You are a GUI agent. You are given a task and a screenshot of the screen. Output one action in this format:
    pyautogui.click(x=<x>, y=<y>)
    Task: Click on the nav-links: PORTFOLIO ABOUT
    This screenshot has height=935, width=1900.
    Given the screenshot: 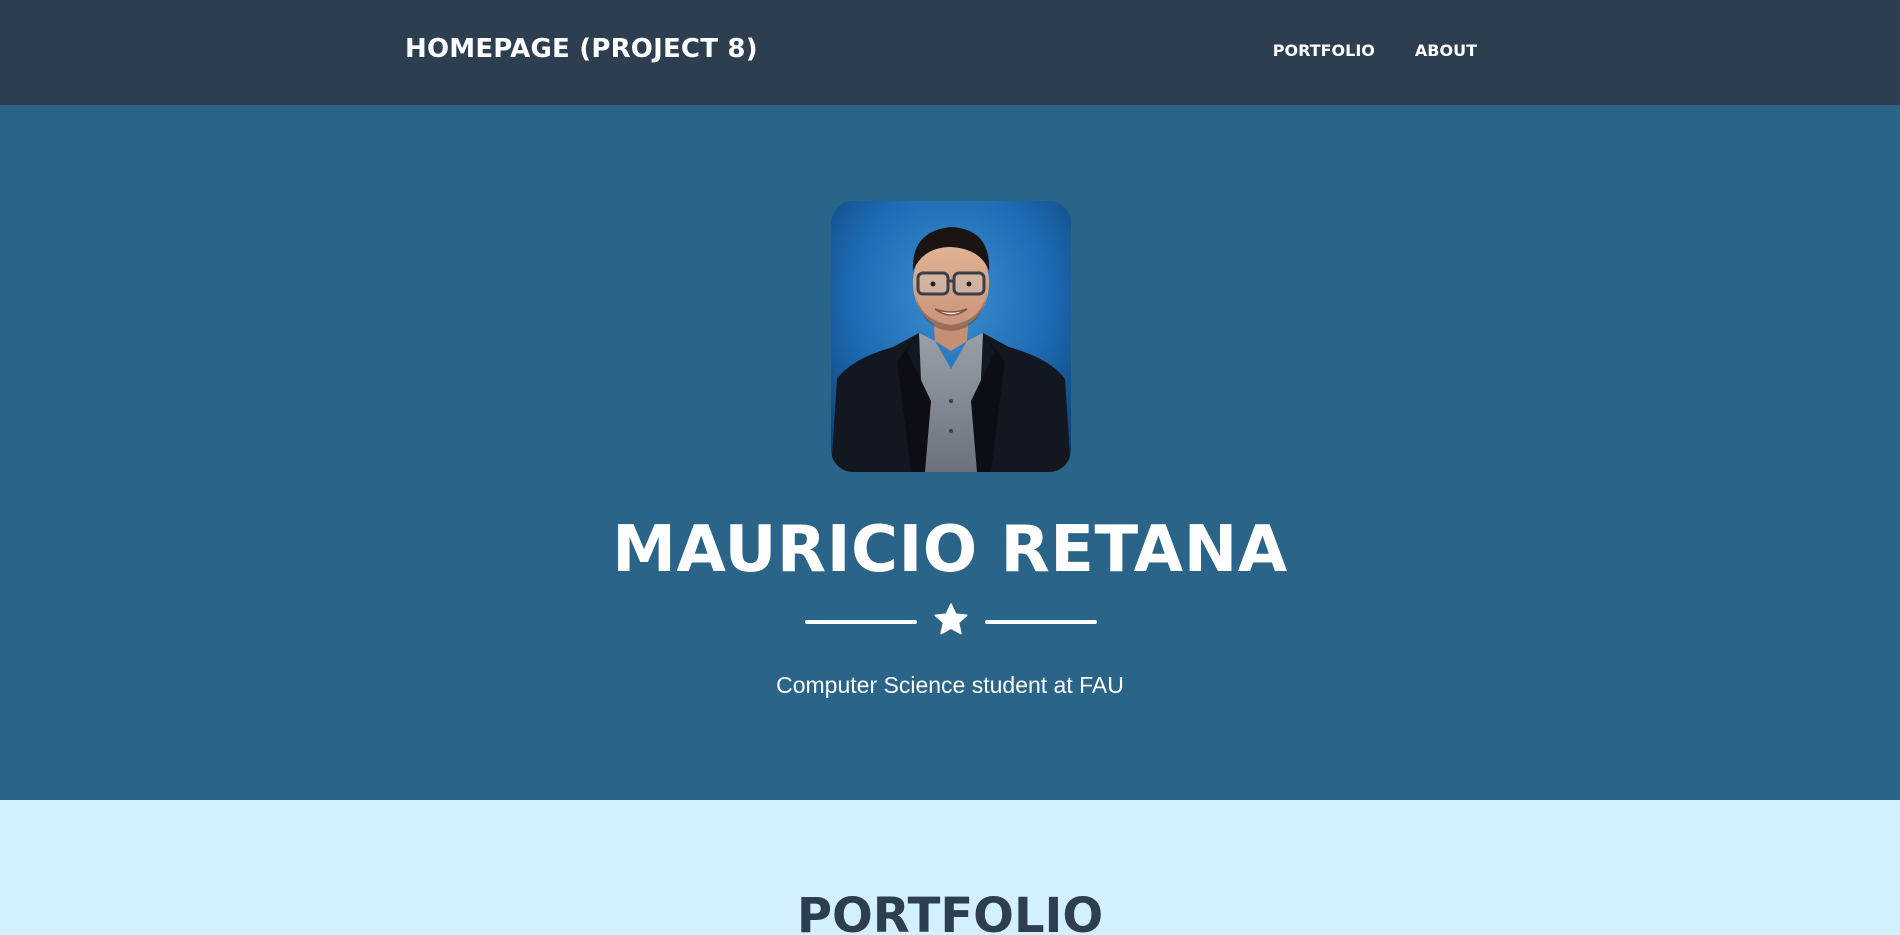 What is the action you would take?
    pyautogui.click(x=1375, y=50)
    